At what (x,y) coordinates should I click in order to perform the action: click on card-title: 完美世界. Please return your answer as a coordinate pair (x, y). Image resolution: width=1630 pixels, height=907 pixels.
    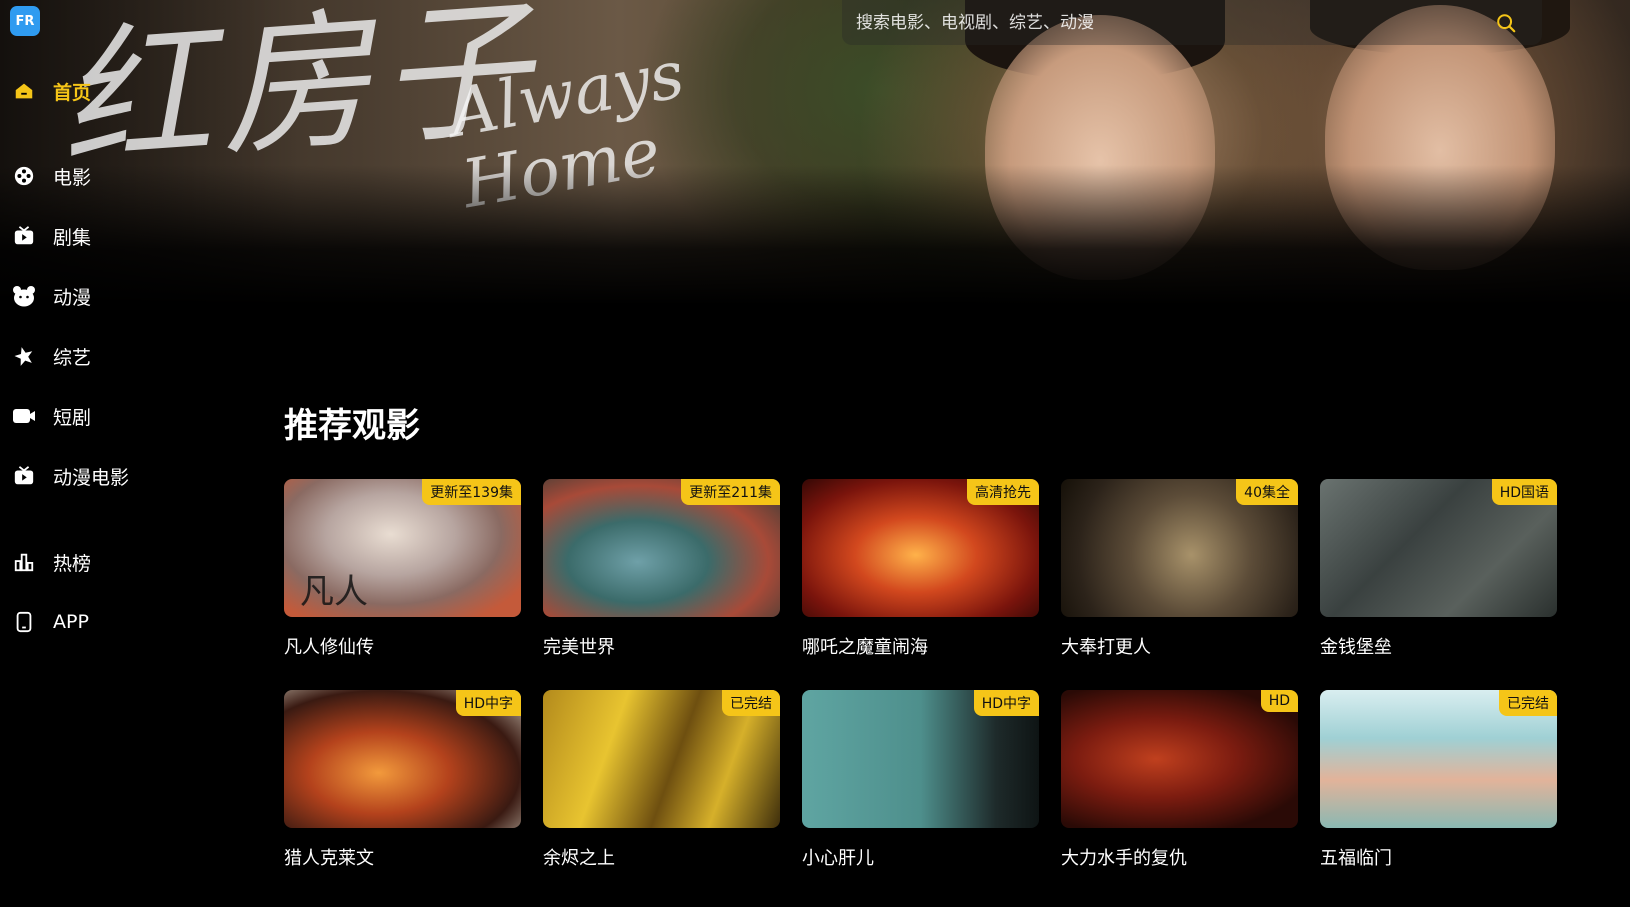
    Looking at the image, I should click on (661, 646).